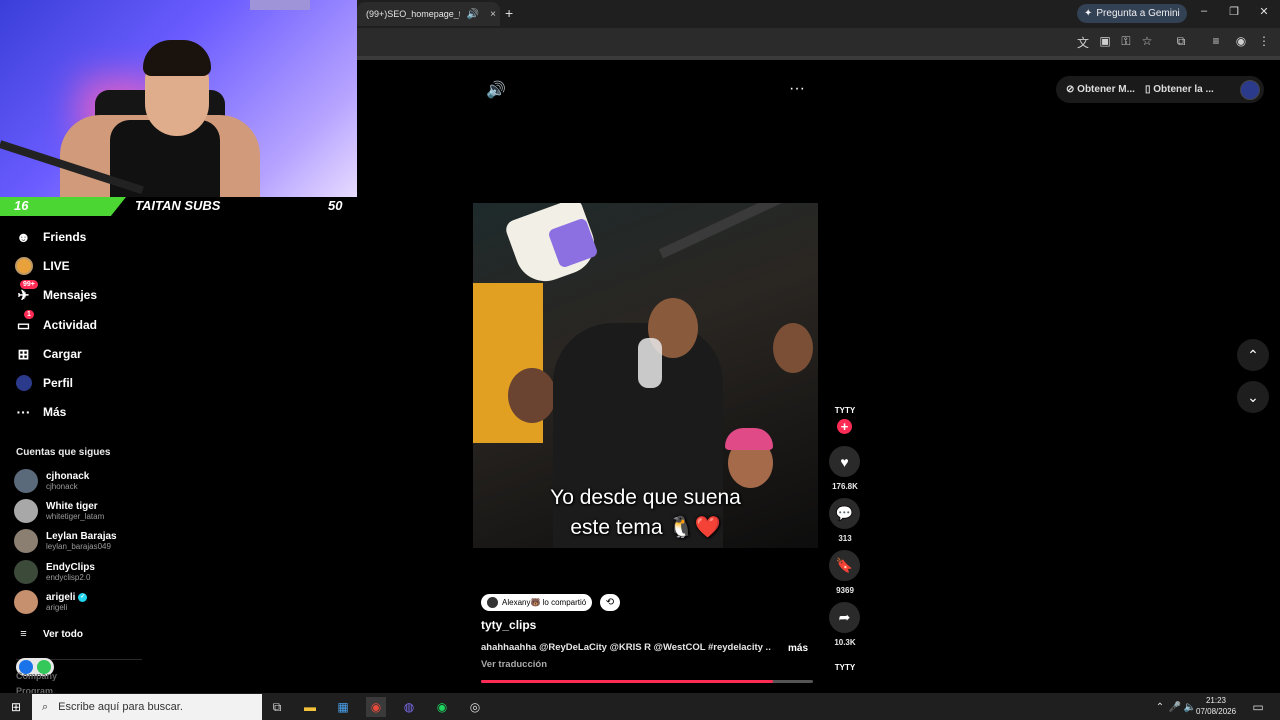  Describe the element at coordinates (277, 707) in the screenshot. I see `task-view-icon: ⧉` at that location.